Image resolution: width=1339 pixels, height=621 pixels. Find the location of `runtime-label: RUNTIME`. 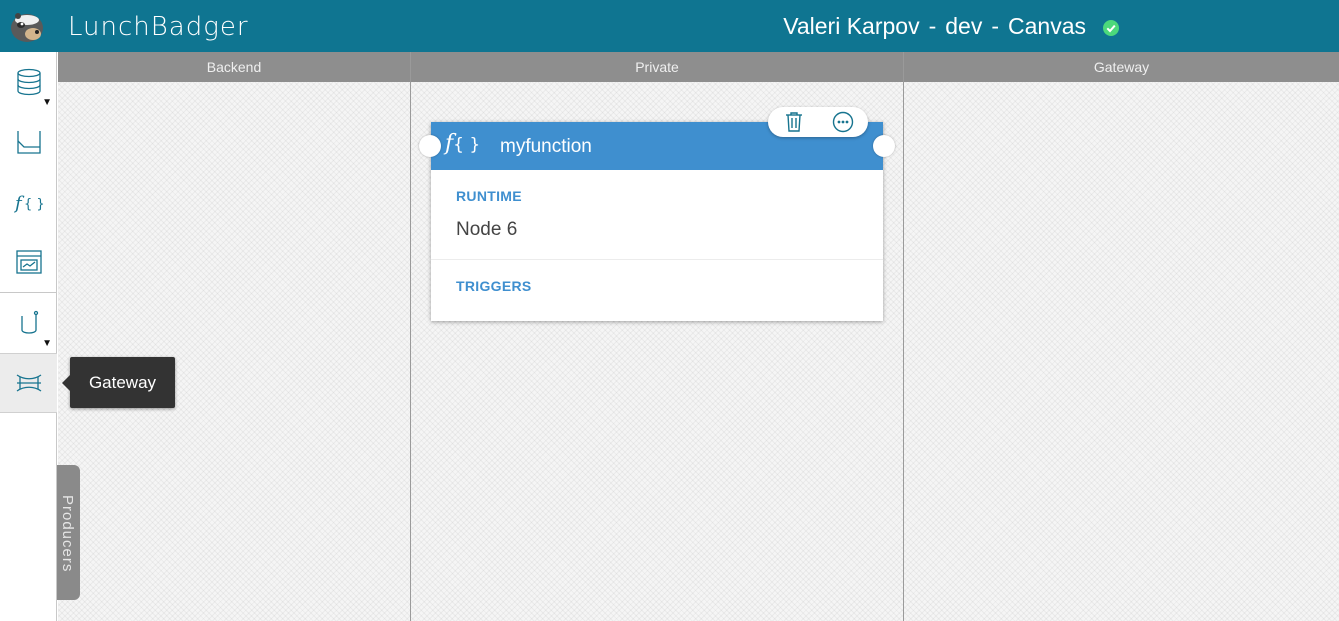

runtime-label: RUNTIME is located at coordinates (489, 196).